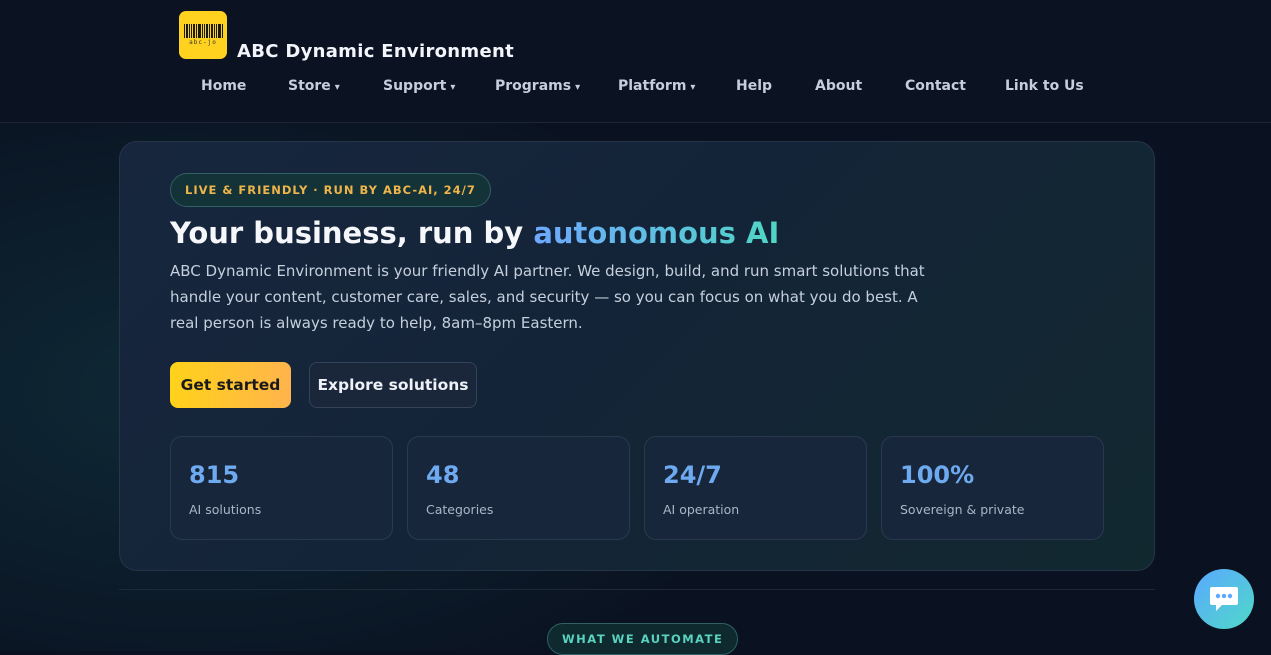 Image resolution: width=1271 pixels, height=655 pixels. I want to click on nav-about: About, so click(838, 86).